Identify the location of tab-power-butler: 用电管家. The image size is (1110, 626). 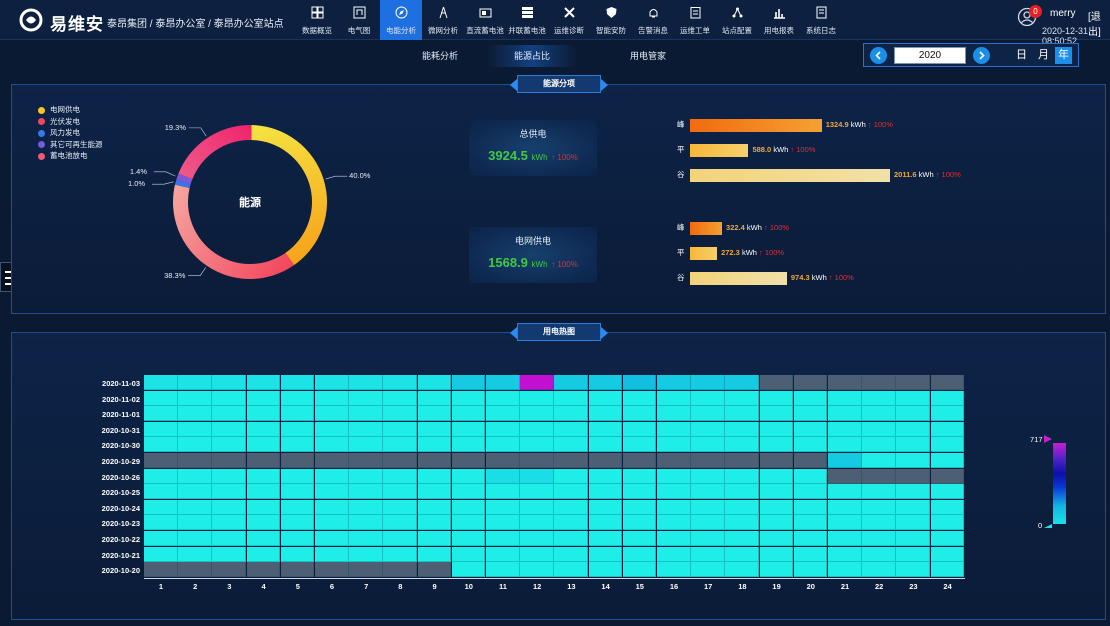
(648, 56).